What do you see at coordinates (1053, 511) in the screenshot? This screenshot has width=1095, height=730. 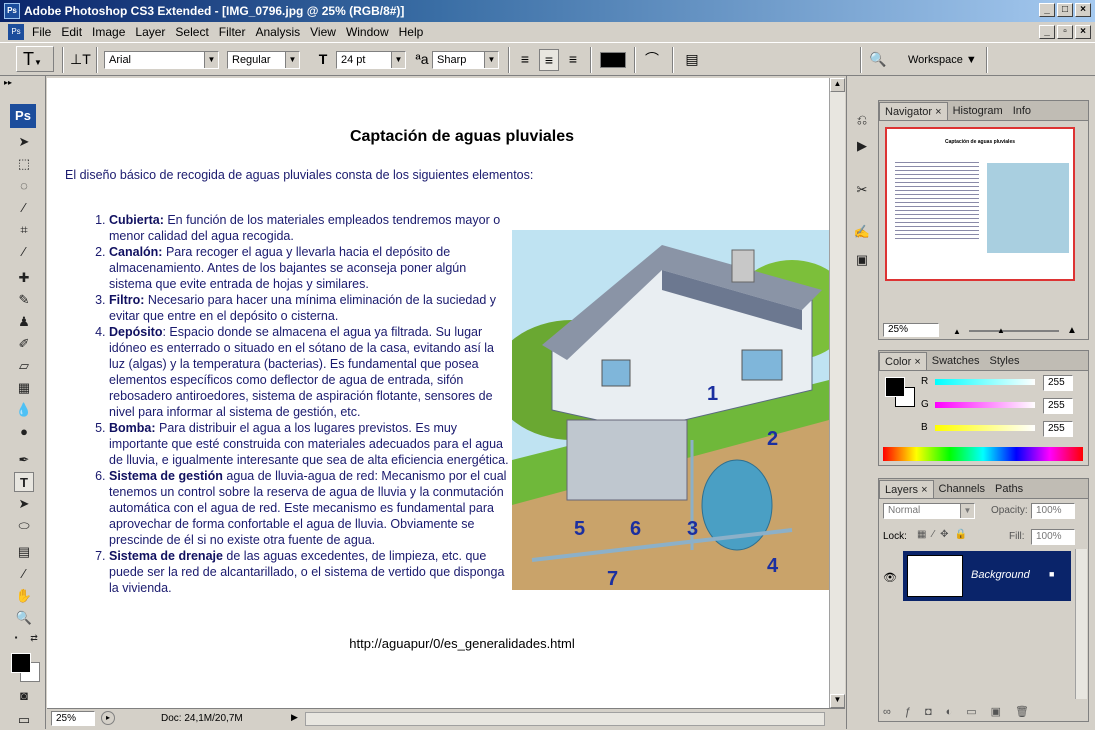 I see `opacity-field: 100%` at bounding box center [1053, 511].